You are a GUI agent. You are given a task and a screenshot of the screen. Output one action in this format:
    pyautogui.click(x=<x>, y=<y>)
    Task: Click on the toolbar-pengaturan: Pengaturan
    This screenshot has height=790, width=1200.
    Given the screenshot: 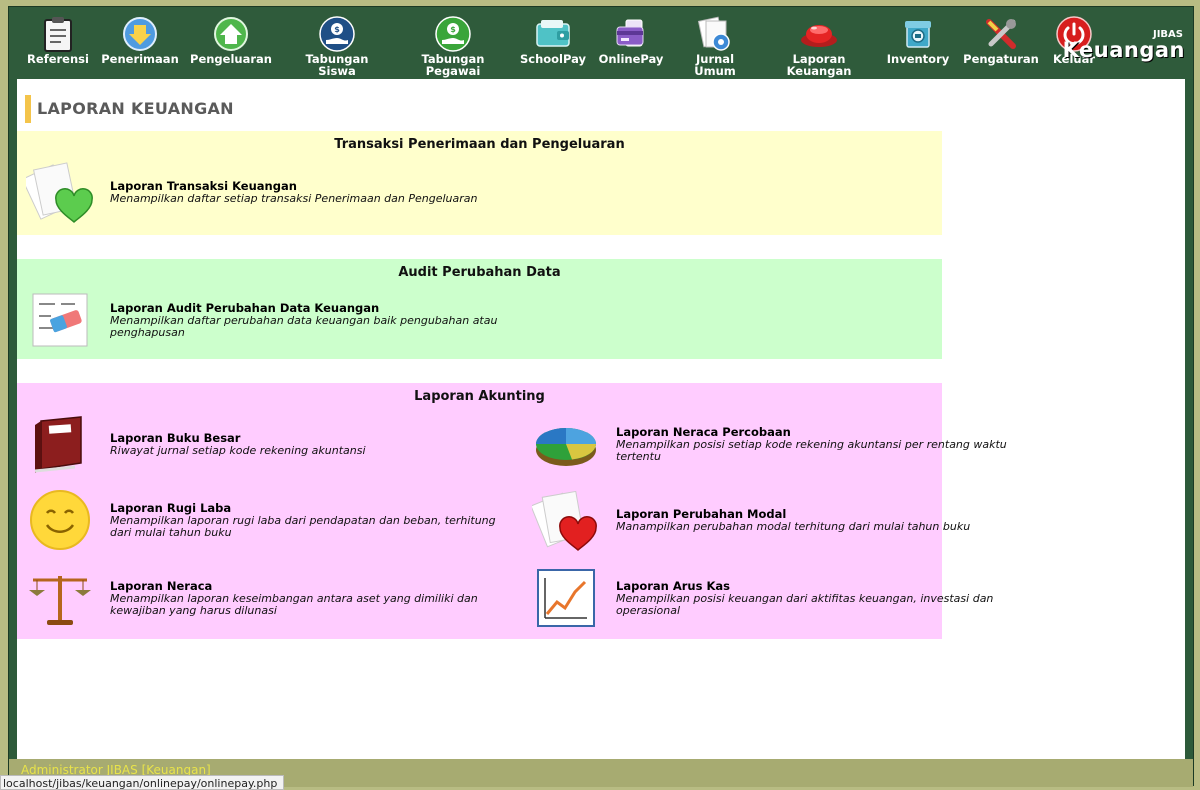 What is the action you would take?
    pyautogui.click(x=1001, y=43)
    